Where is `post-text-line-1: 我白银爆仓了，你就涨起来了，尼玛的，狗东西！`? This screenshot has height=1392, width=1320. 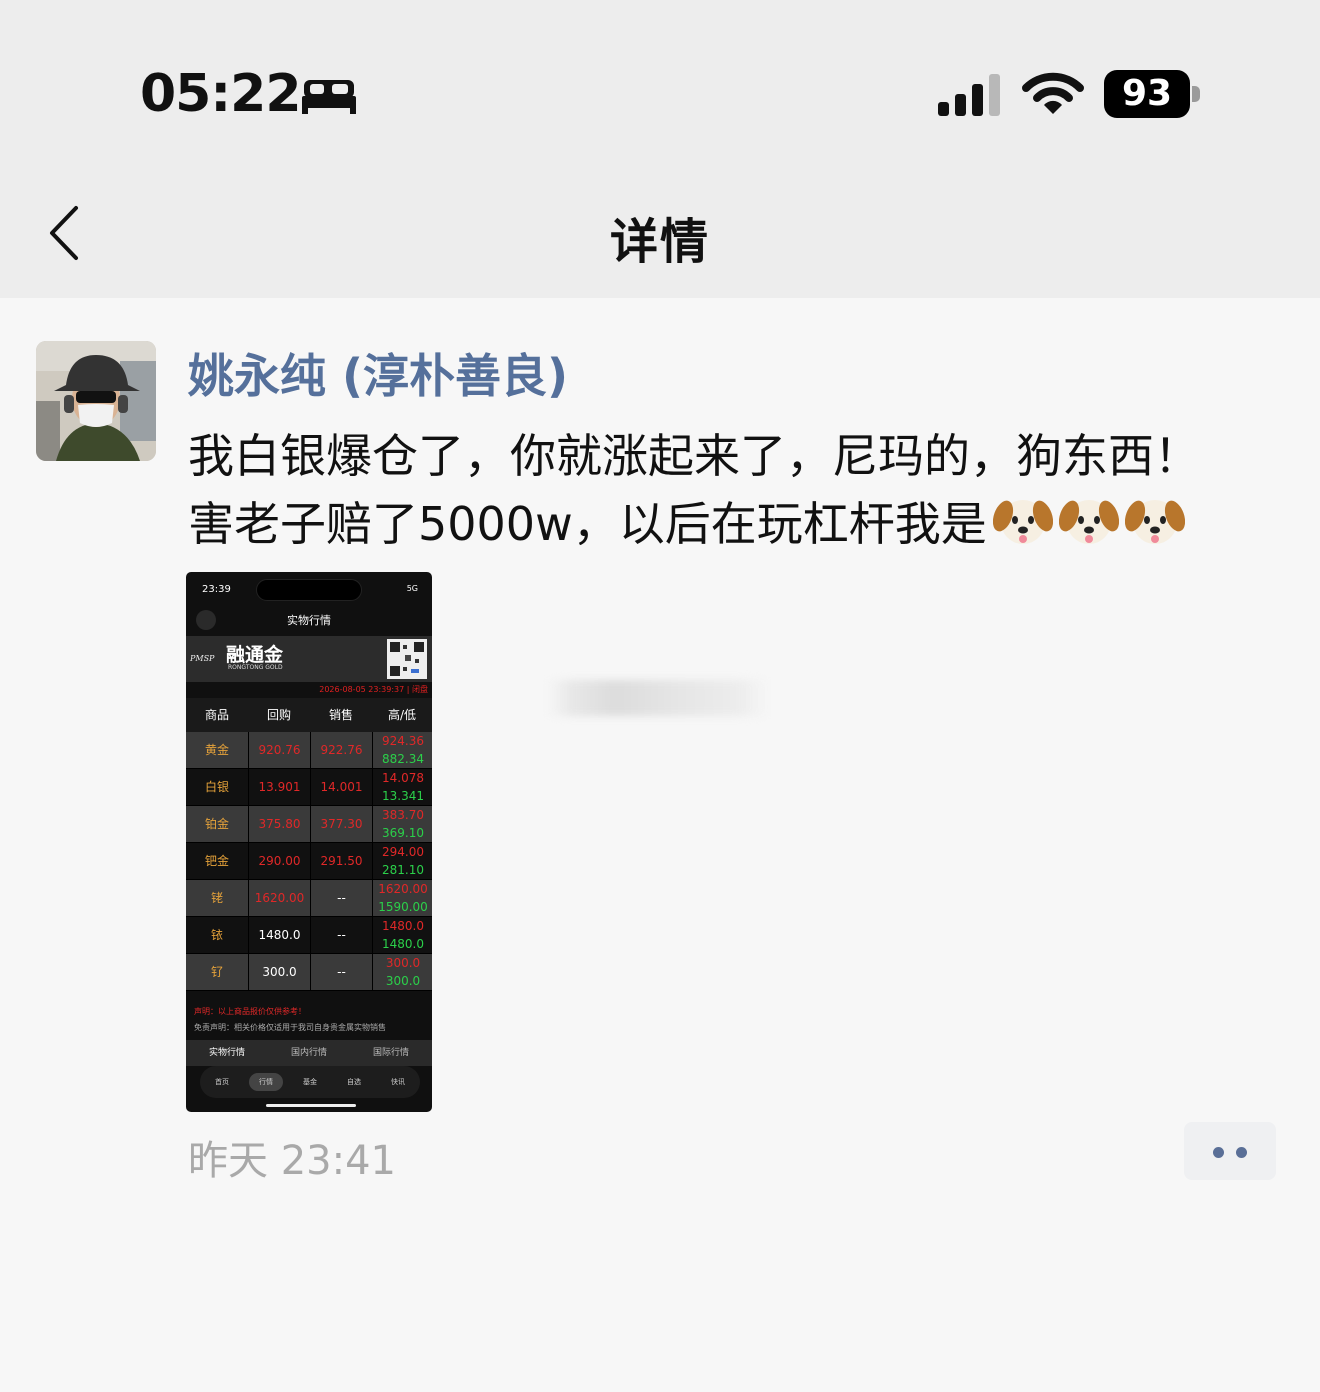
post-text-line-1: 我白银爆仓了，你就涨起来了，尼玛的，狗东西！ is located at coordinates (694, 456).